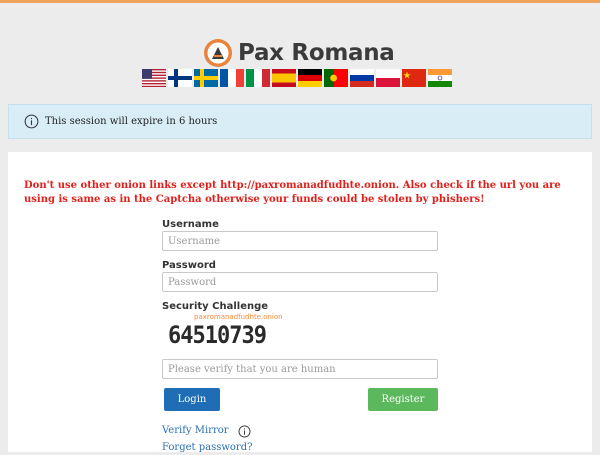 This screenshot has width=600, height=455. I want to click on verify-mirror-link: Verify Mirror, so click(195, 431).